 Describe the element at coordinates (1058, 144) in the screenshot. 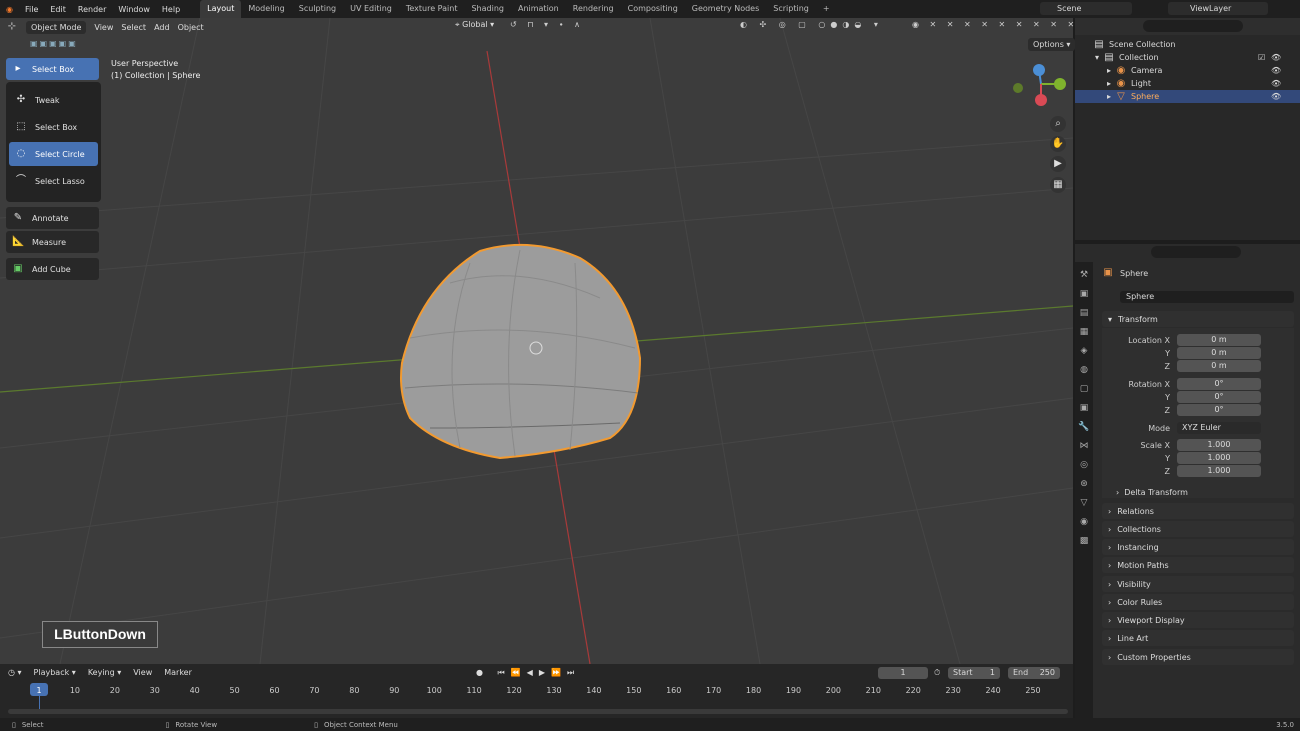

I see `pan-hand-icon: ✋` at that location.